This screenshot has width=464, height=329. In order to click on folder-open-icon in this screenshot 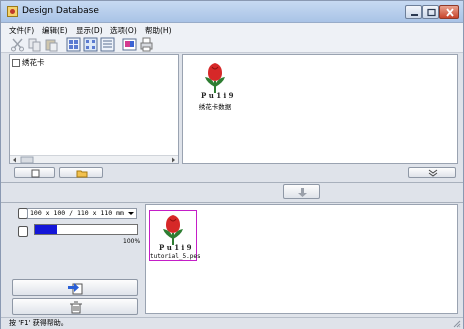, I will do `click(82, 174)`.